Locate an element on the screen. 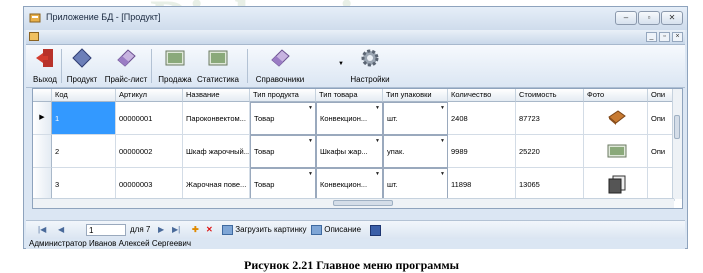 This screenshot has height=273, width=703. book-photo-icon is located at coordinates (617, 117).